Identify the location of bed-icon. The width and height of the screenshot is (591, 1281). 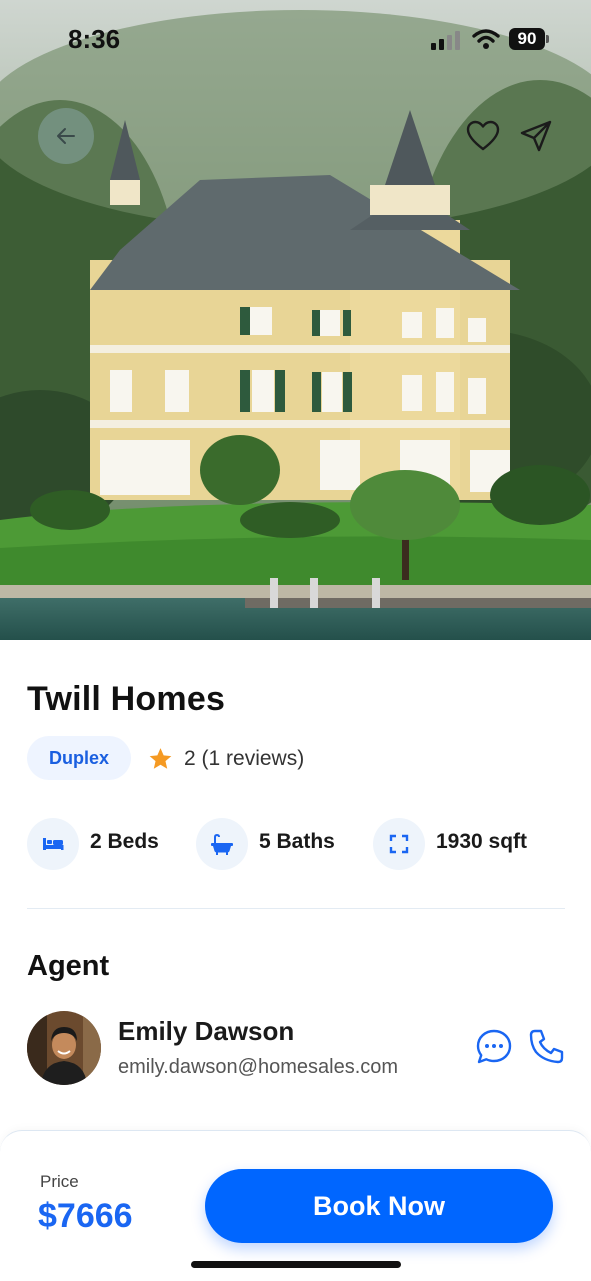
(53, 844).